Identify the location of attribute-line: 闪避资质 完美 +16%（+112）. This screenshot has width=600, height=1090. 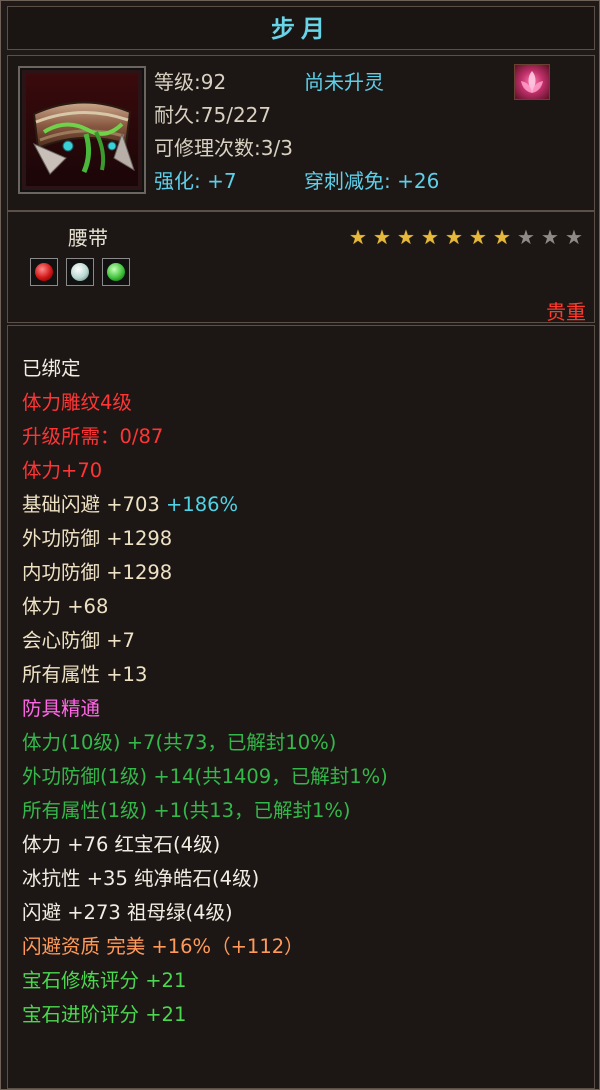
(205, 947).